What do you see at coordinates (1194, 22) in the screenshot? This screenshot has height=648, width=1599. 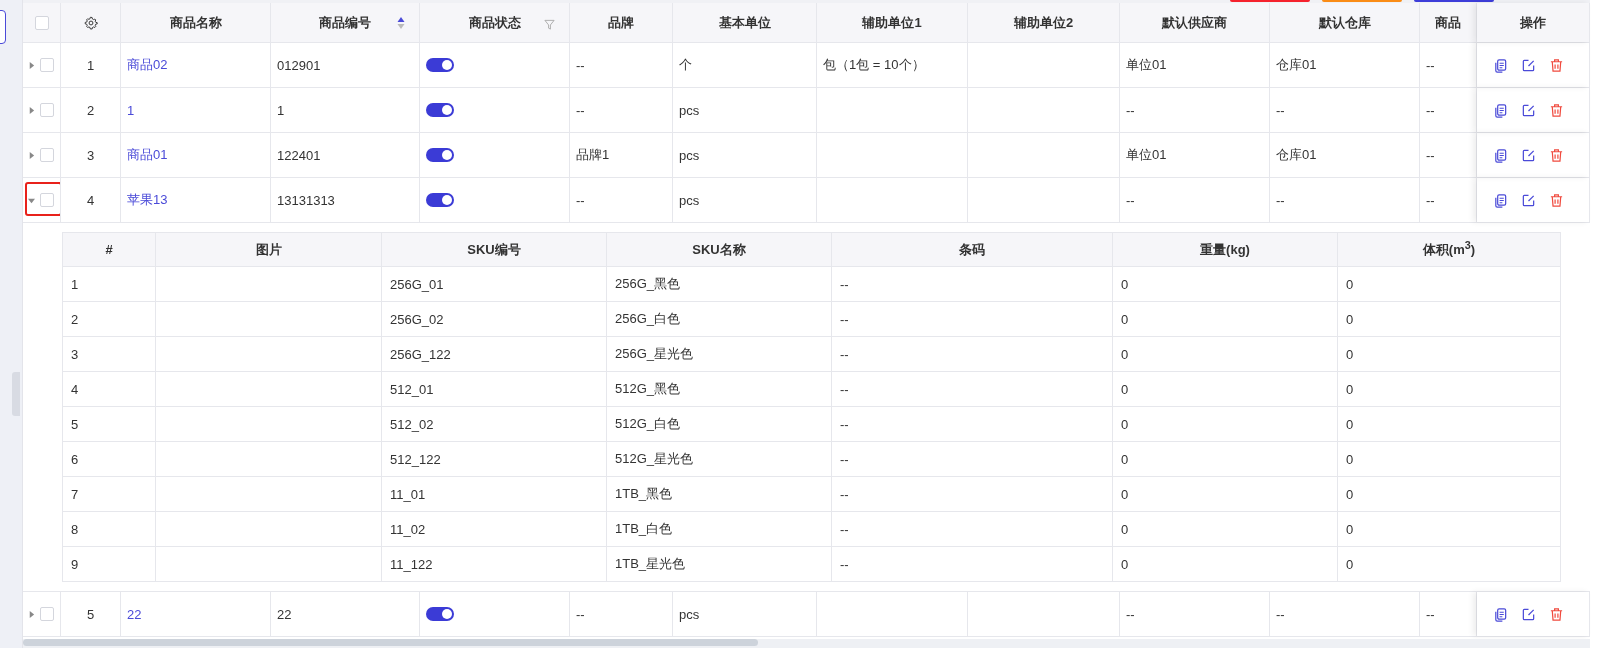 I see `column-header: 默认供应商` at bounding box center [1194, 22].